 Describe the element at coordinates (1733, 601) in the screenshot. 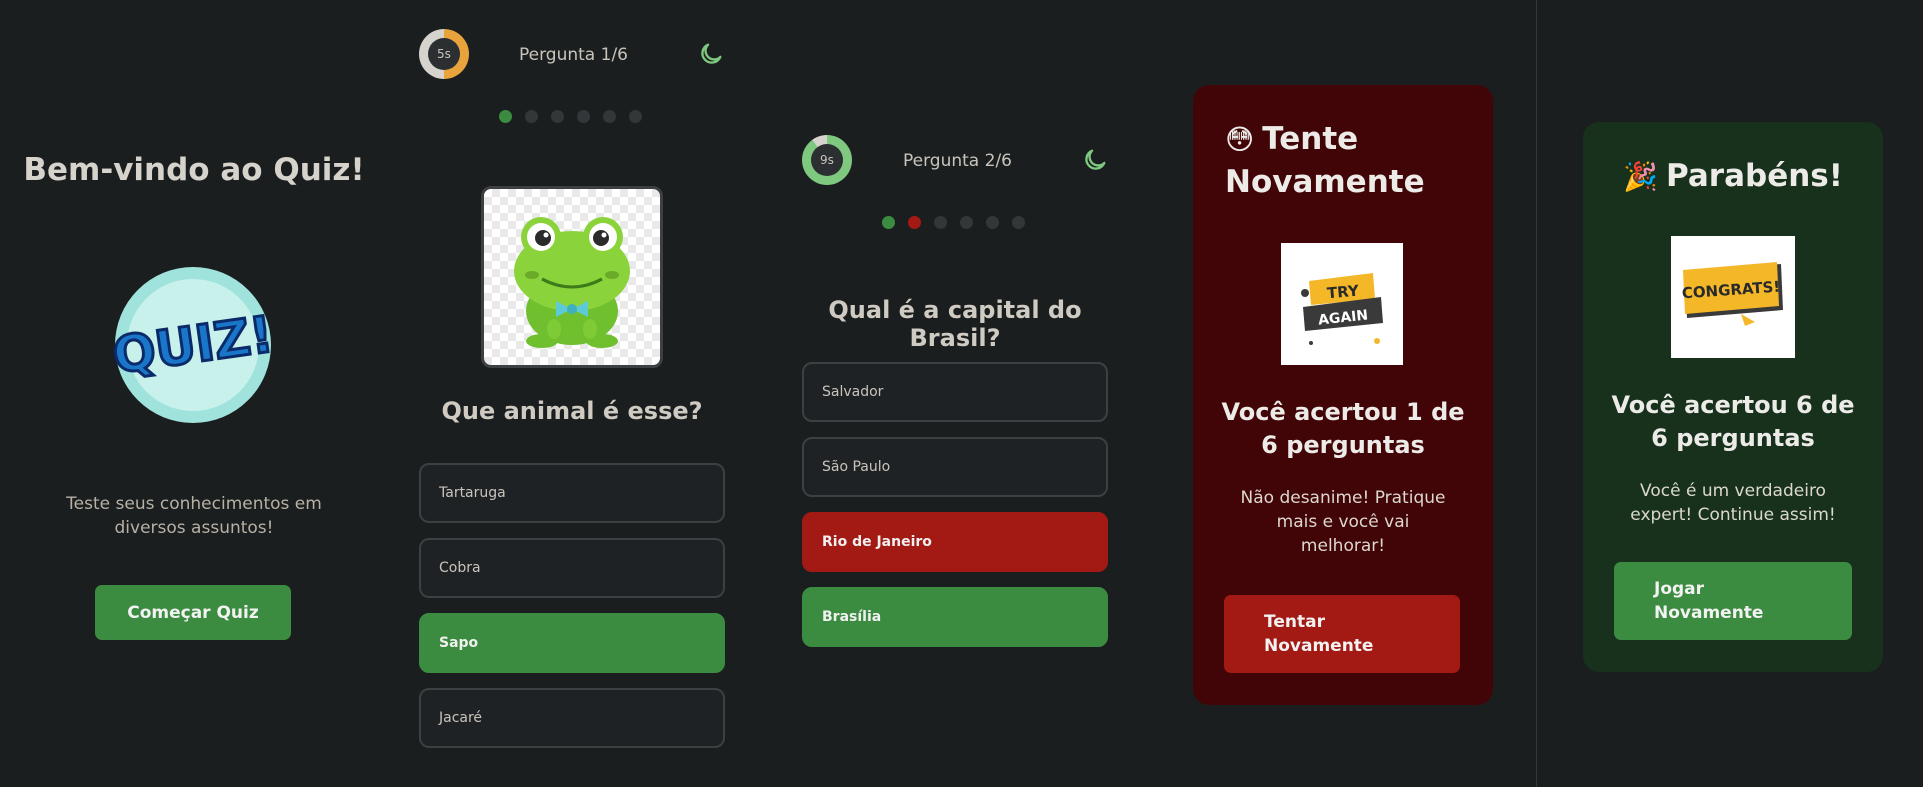

I see `play-again-button: Jogar Novamente` at that location.